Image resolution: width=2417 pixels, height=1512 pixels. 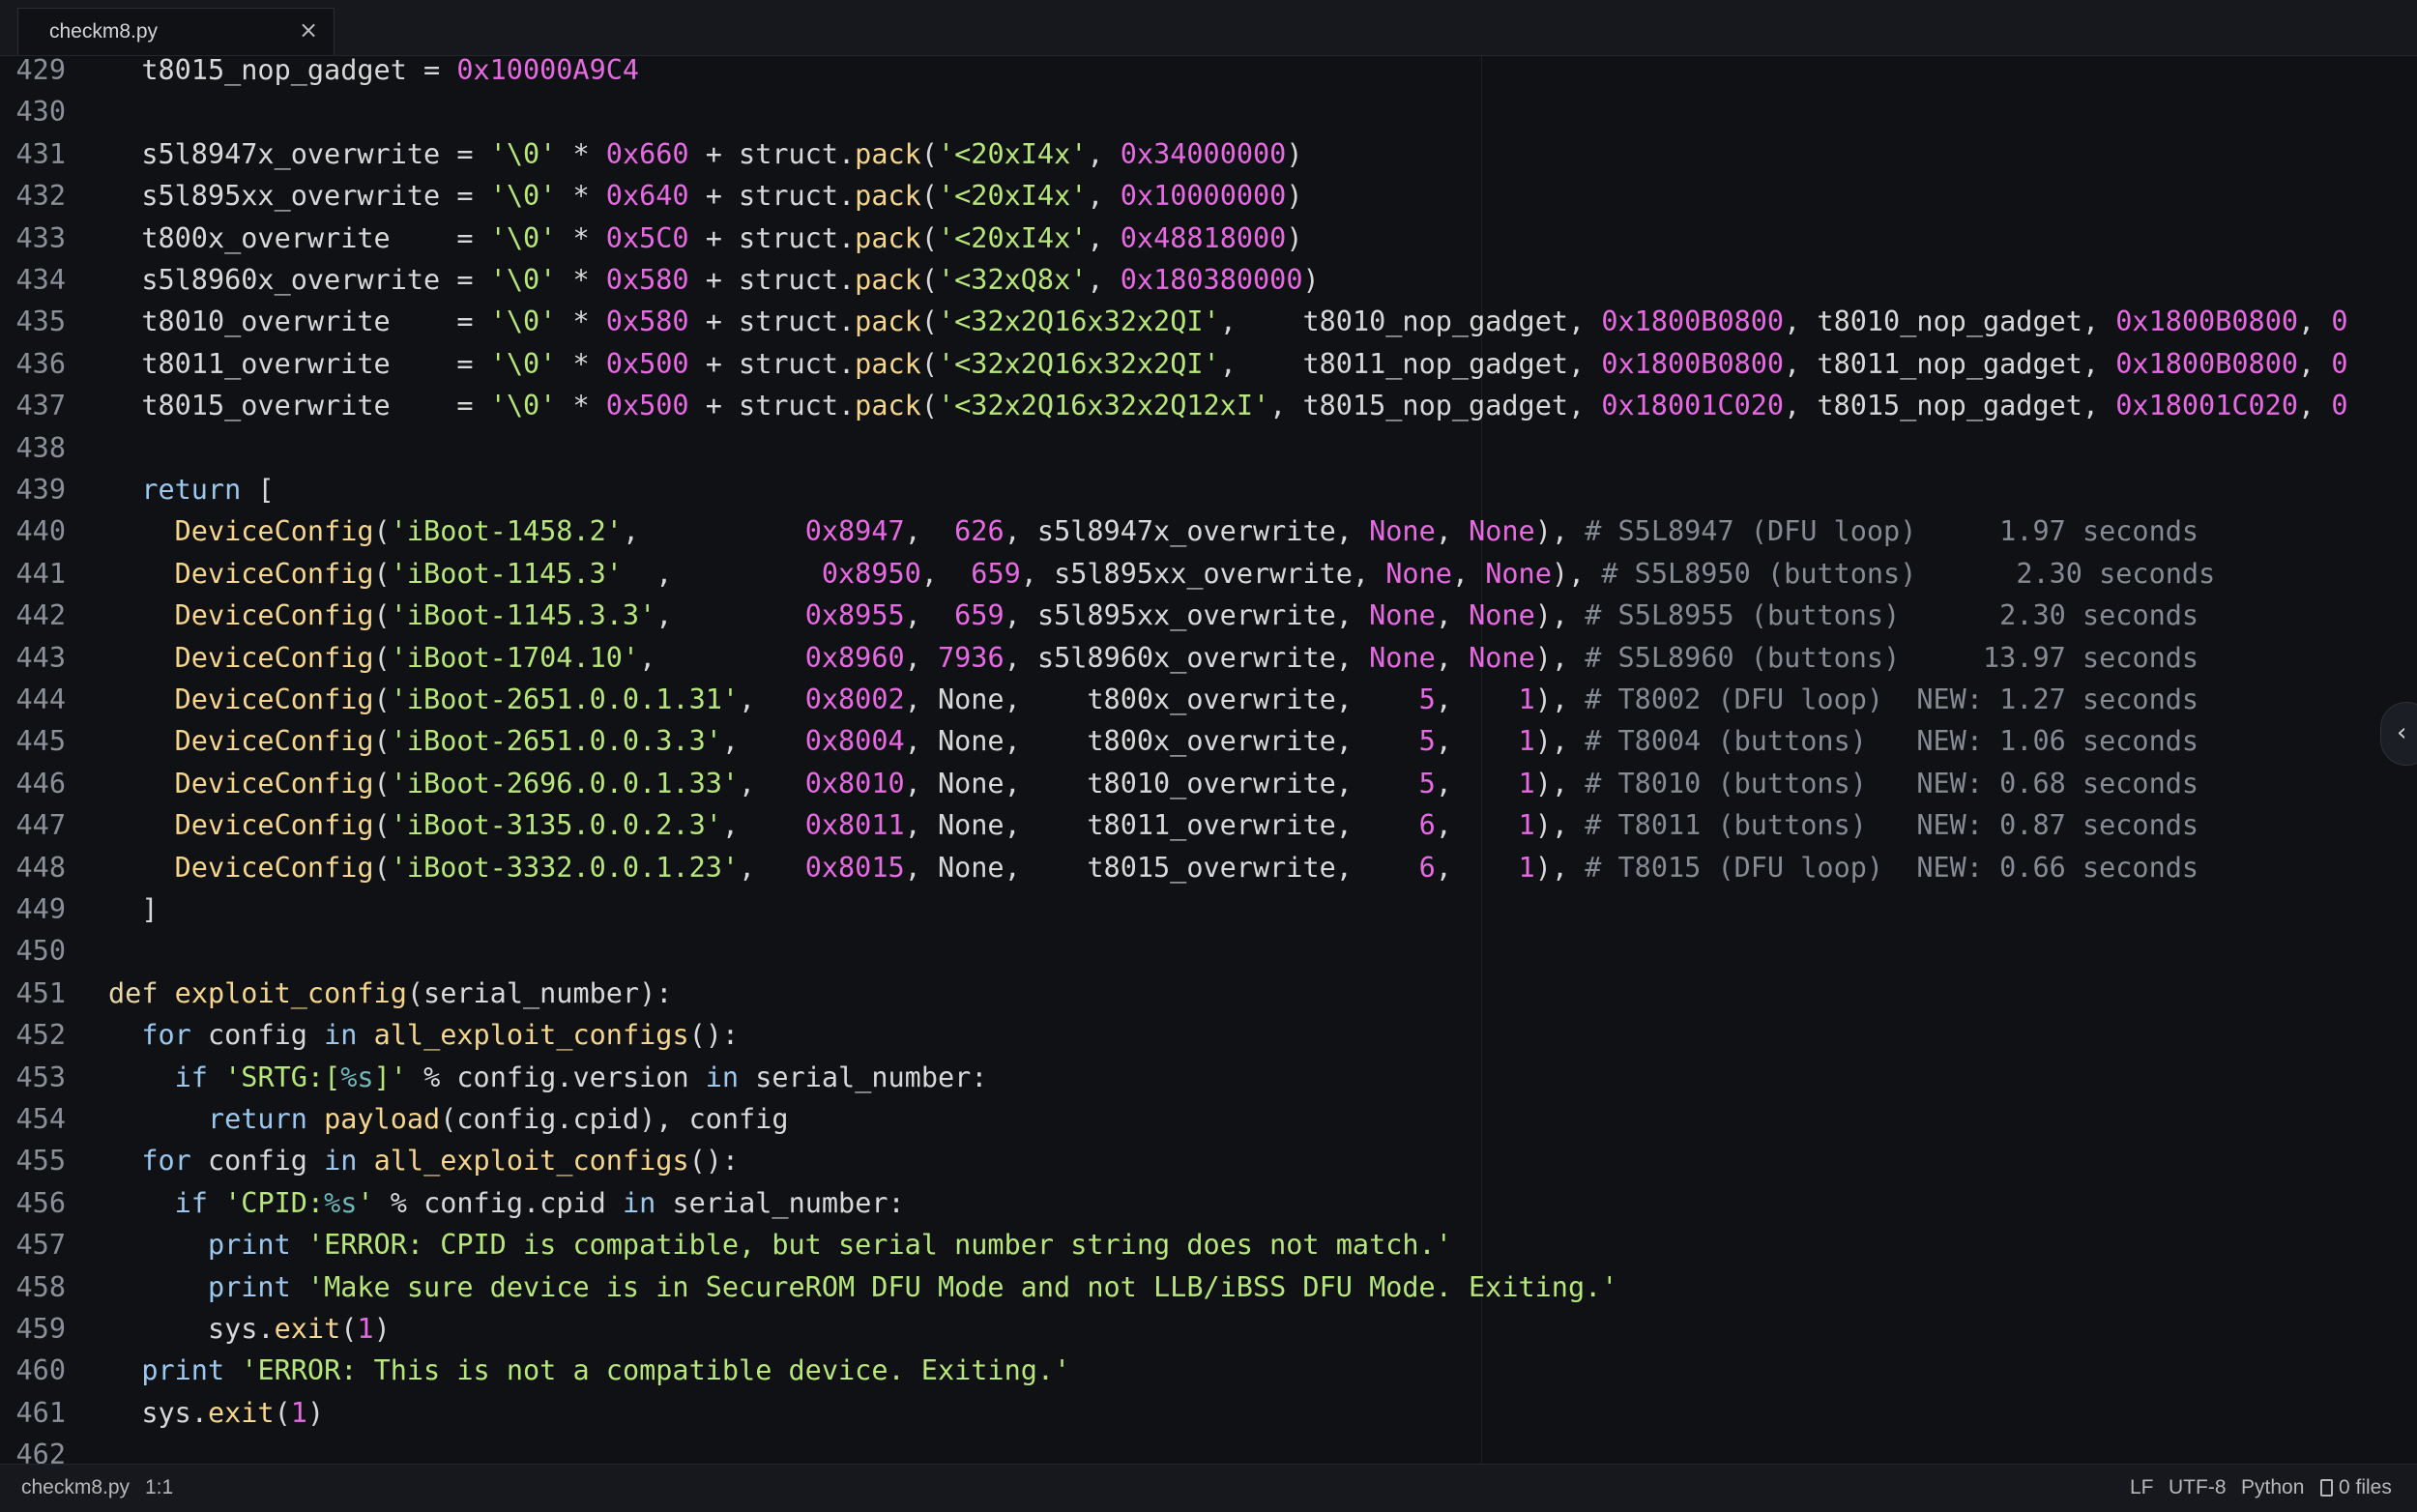 What do you see at coordinates (40, 615) in the screenshot?
I see `line-number: 442` at bounding box center [40, 615].